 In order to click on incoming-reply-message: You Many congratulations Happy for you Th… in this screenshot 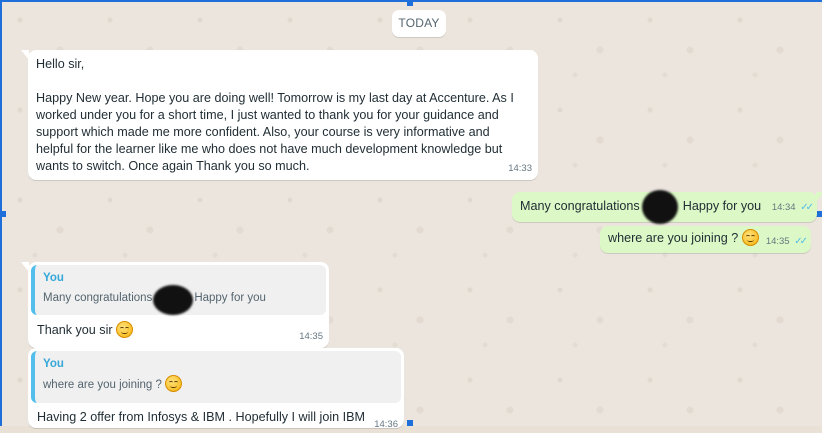, I will do `click(175, 305)`.